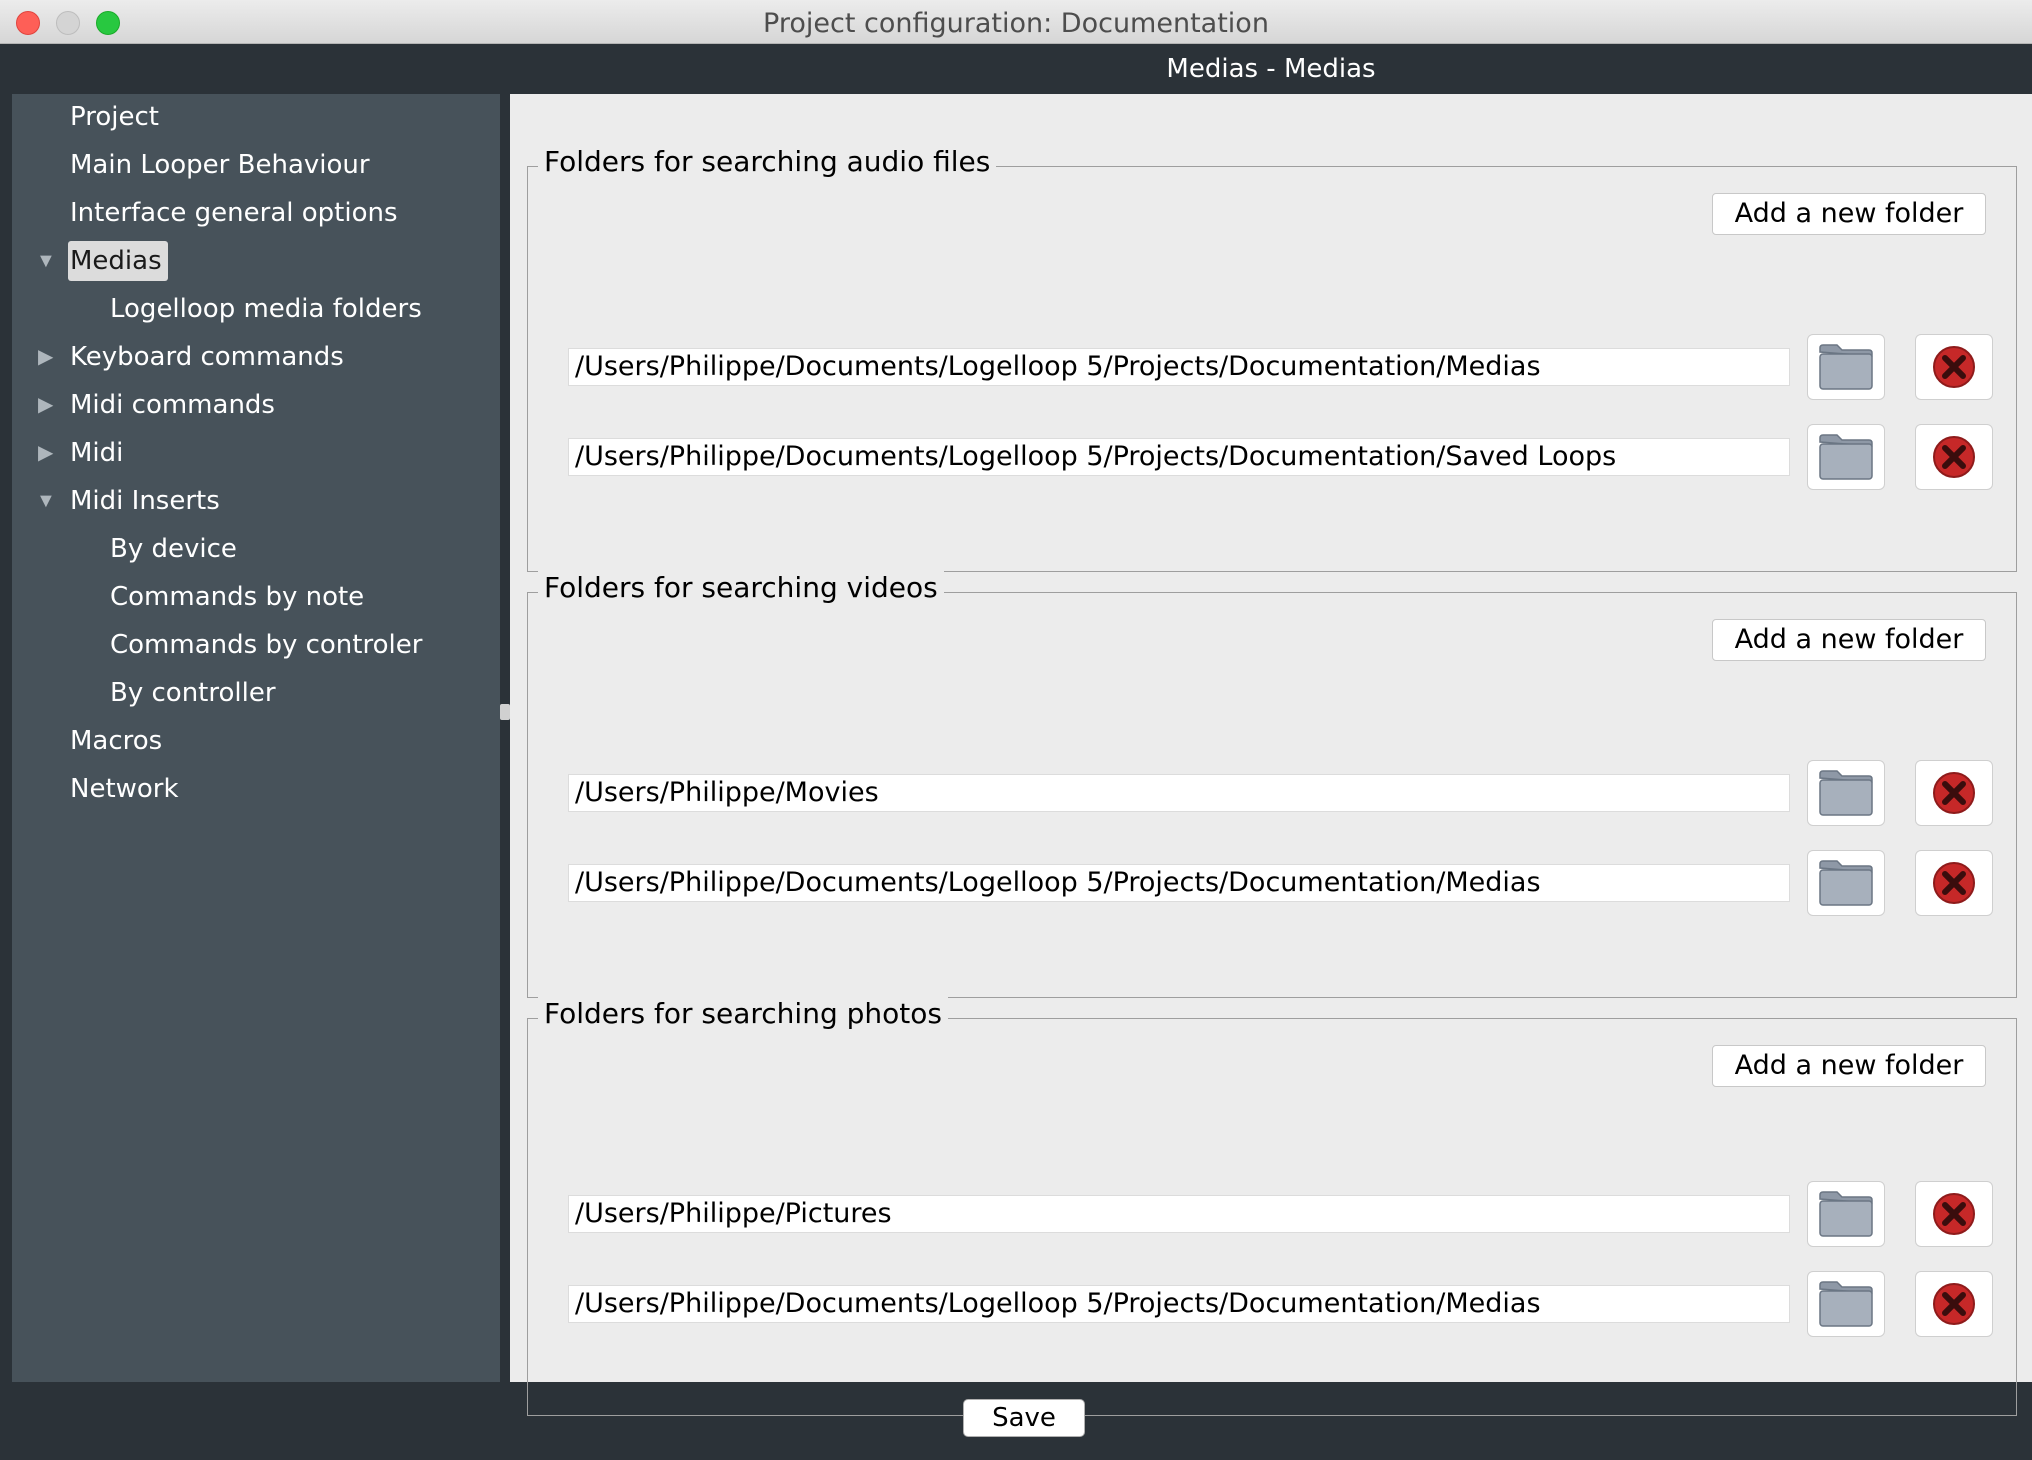  I want to click on tree-item-by-device: By device, so click(175, 550).